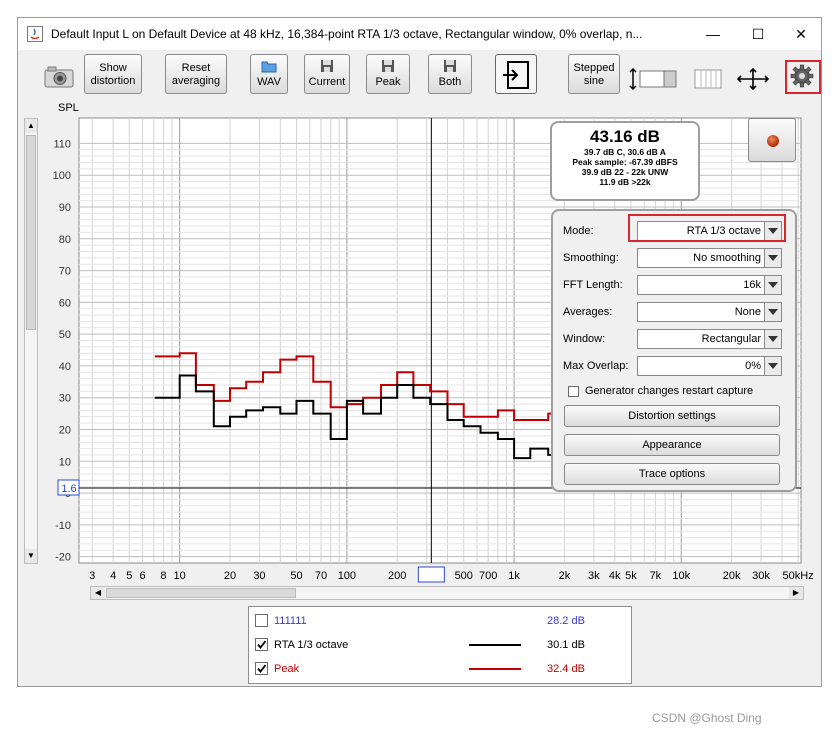  Describe the element at coordinates (753, 366) in the screenshot. I see `max-overlap-value: 0%` at that location.